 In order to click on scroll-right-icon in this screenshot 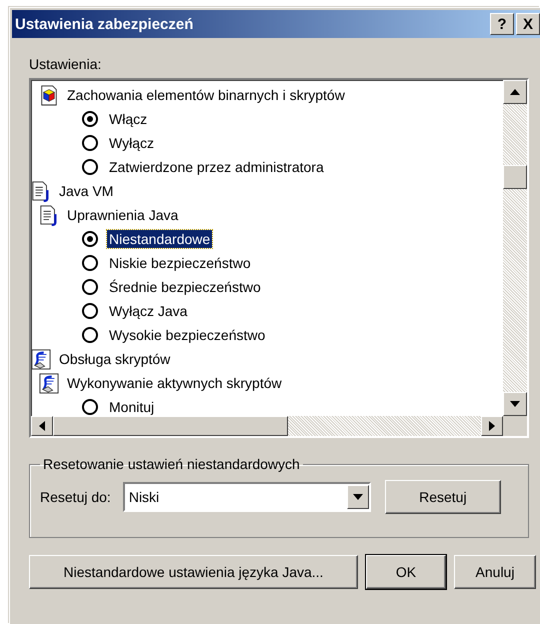, I will do `click(492, 426)`.